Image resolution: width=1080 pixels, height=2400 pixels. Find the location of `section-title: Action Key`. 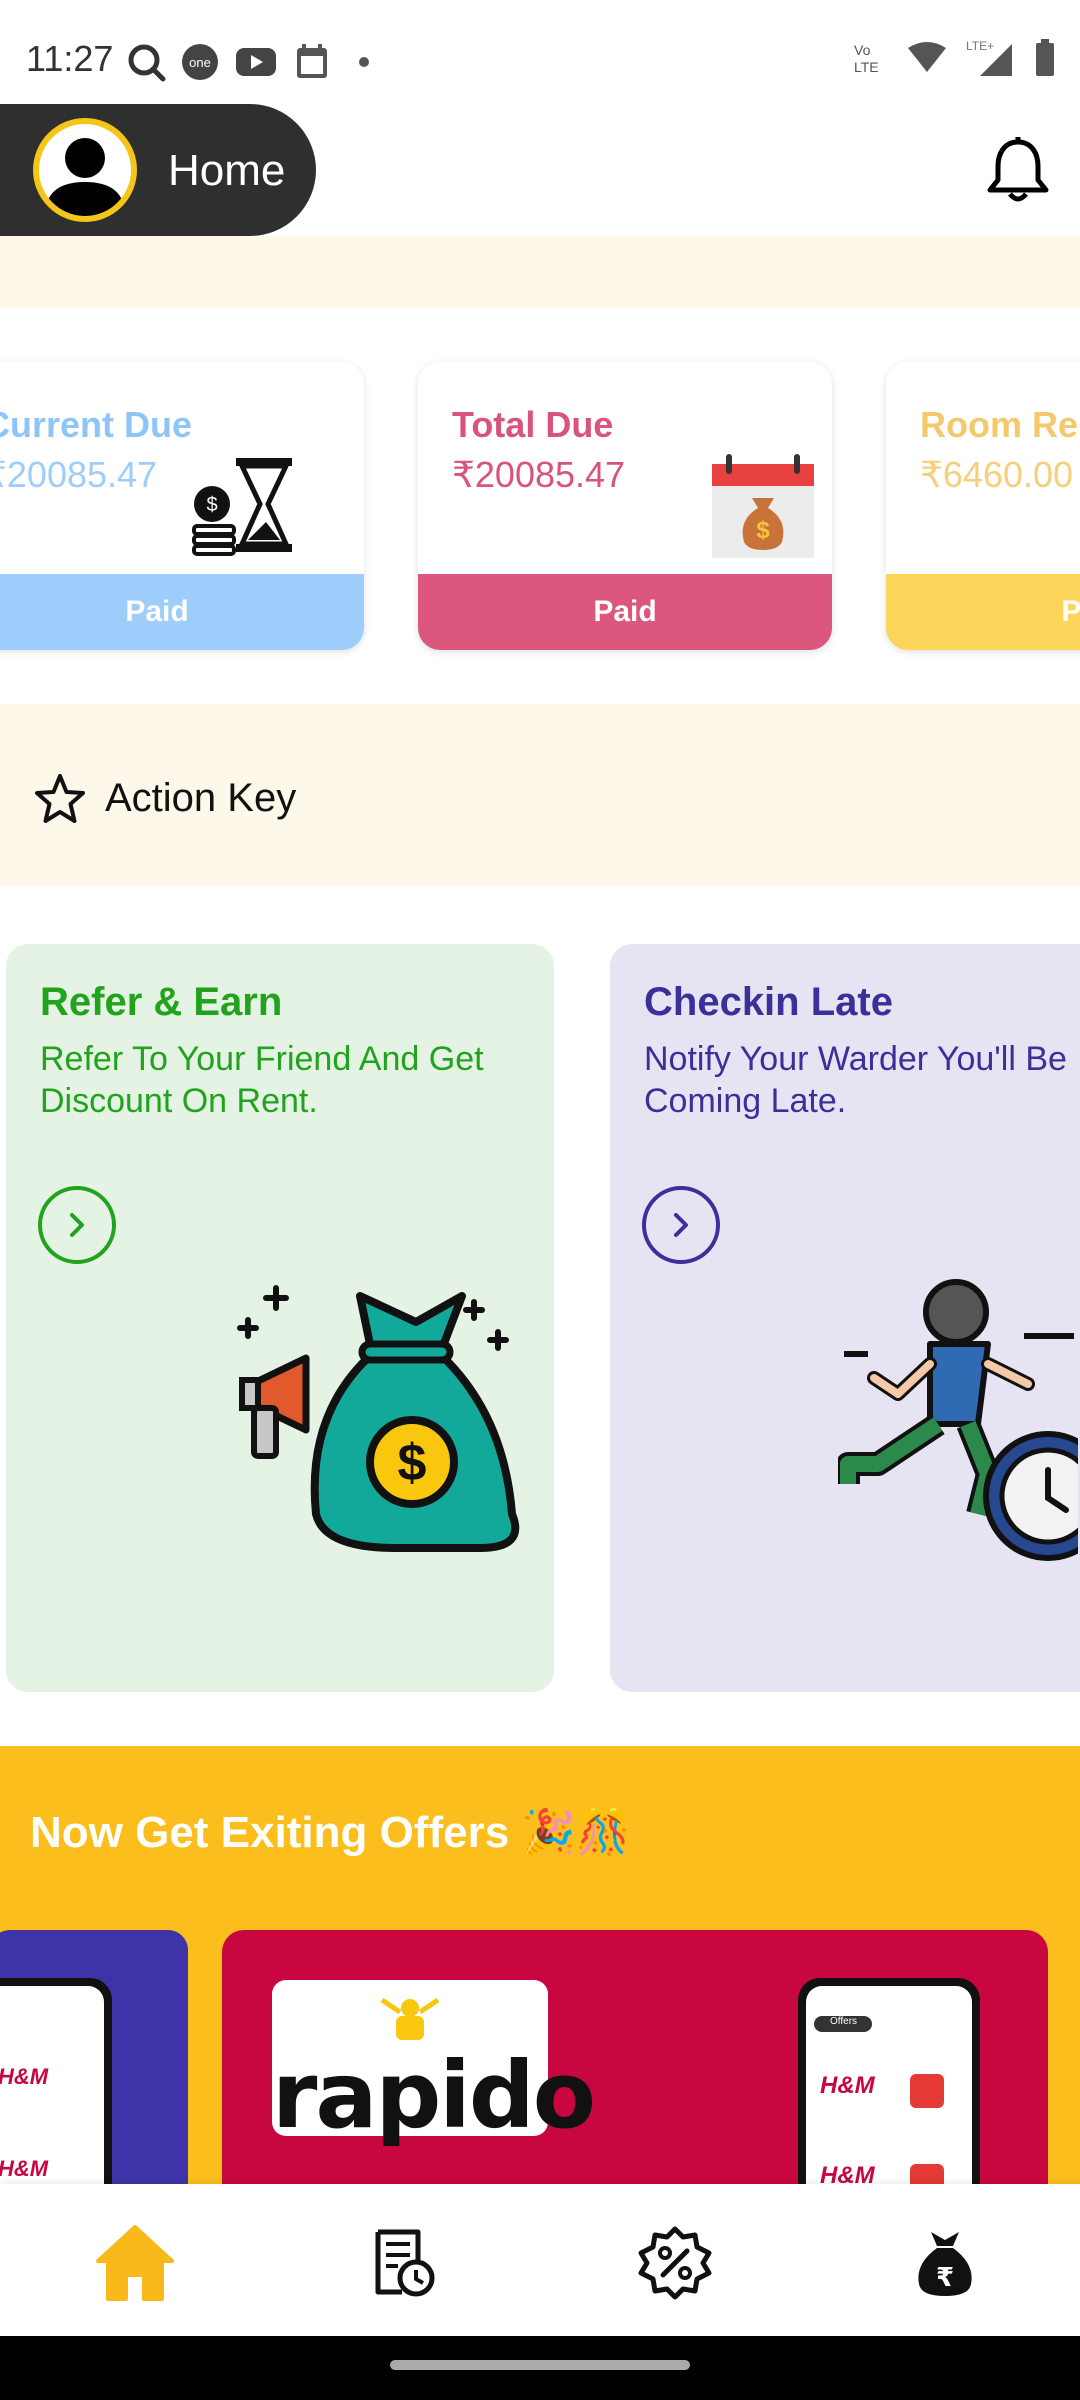

section-title: Action Key is located at coordinates (201, 798).